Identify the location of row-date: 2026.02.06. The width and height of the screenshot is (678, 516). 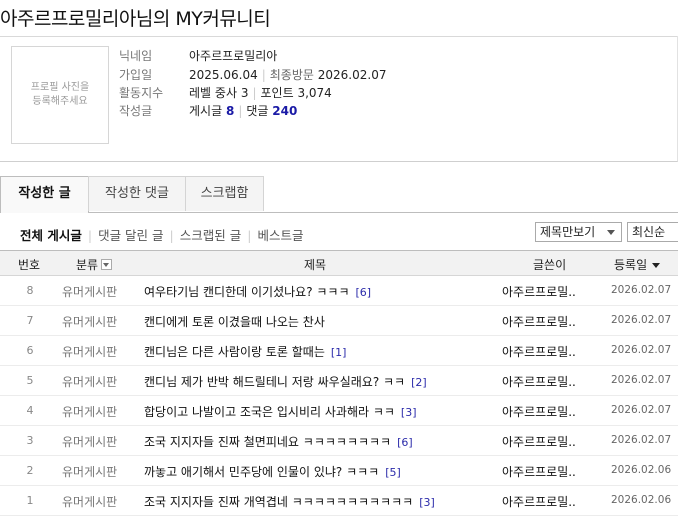
(641, 470).